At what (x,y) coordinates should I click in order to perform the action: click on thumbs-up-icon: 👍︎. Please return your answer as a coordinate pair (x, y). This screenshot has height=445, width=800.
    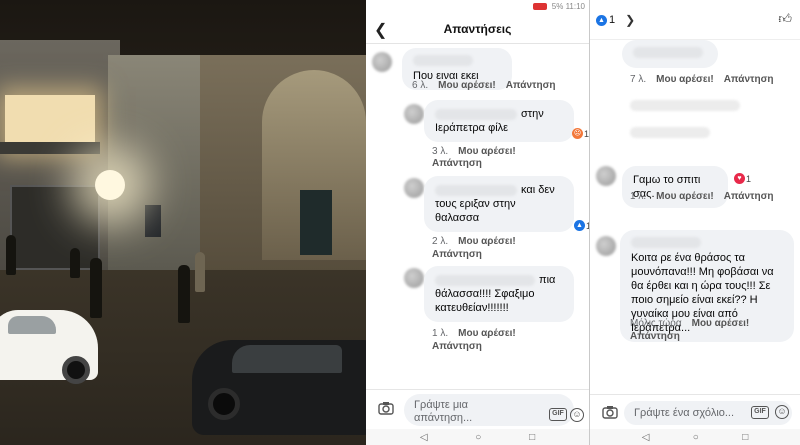
    Looking at the image, I should click on (785, 19).